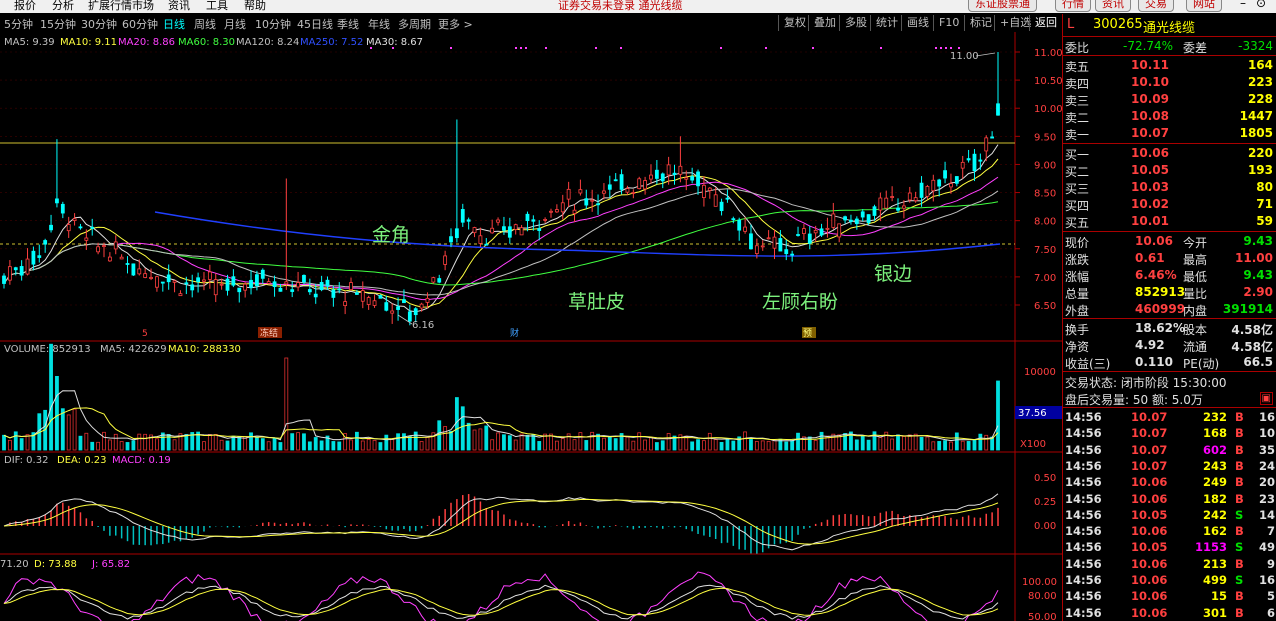 The width and height of the screenshot is (1276, 621). I want to click on period-60min: 60分钟, so click(140, 24).